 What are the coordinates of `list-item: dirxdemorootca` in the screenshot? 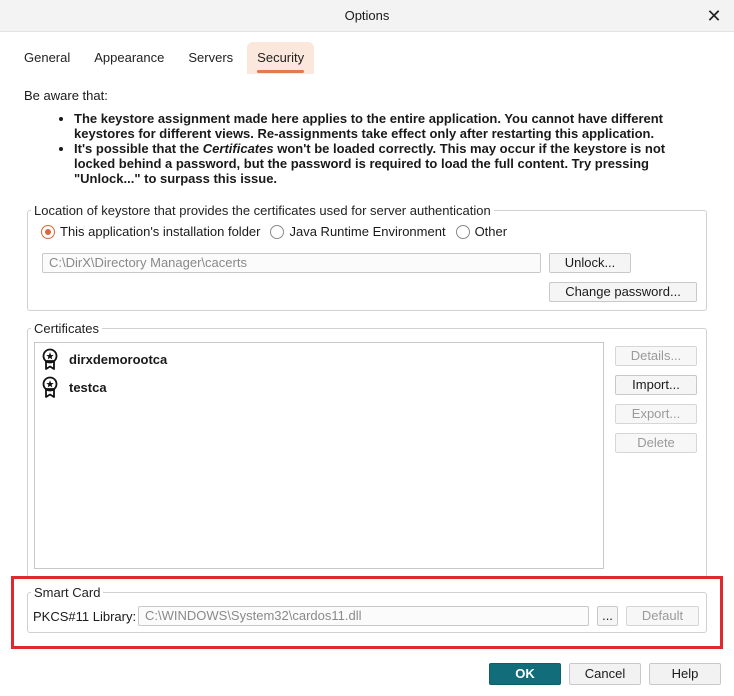 It's located at (103, 359).